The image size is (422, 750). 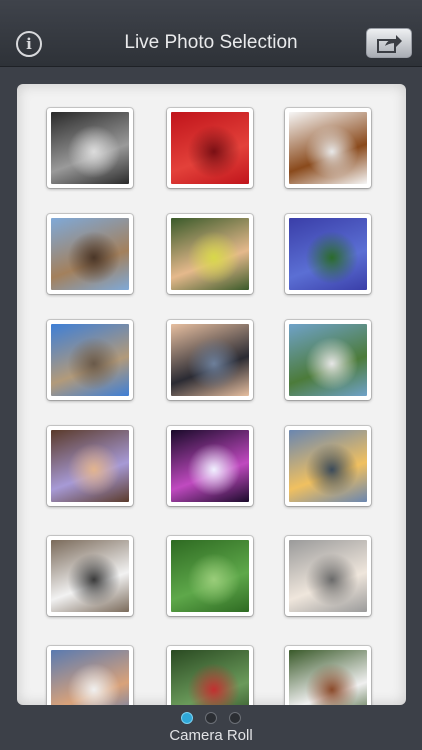 I want to click on photo-thumbnail-child-with-bubbles, so click(x=210, y=254).